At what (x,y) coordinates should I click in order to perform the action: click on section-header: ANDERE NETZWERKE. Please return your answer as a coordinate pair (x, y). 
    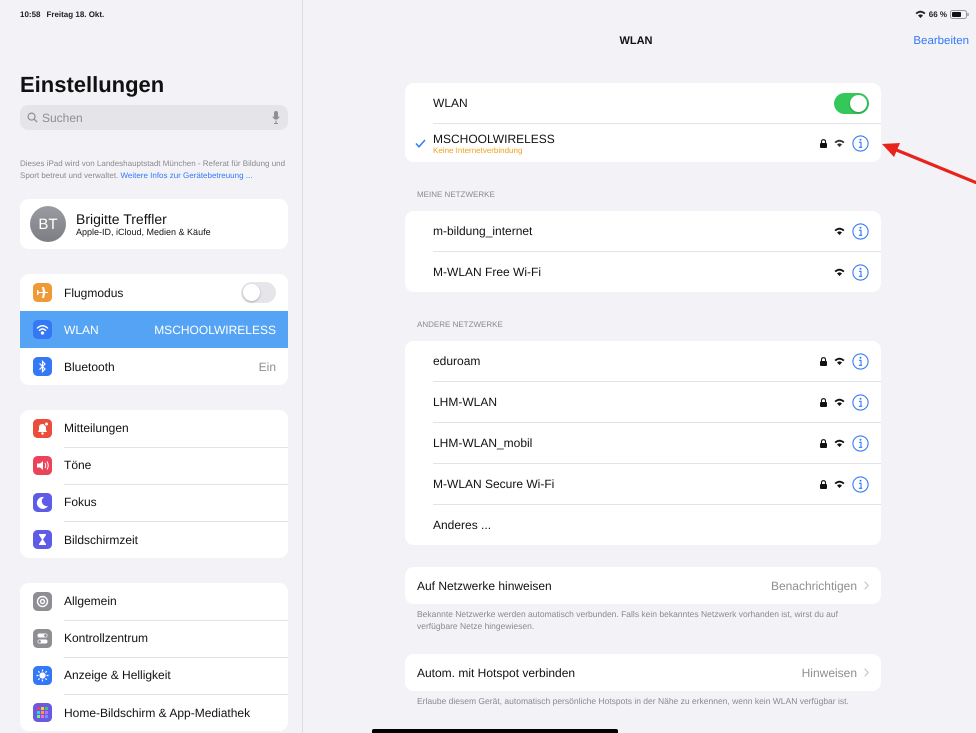
    Looking at the image, I should click on (460, 325).